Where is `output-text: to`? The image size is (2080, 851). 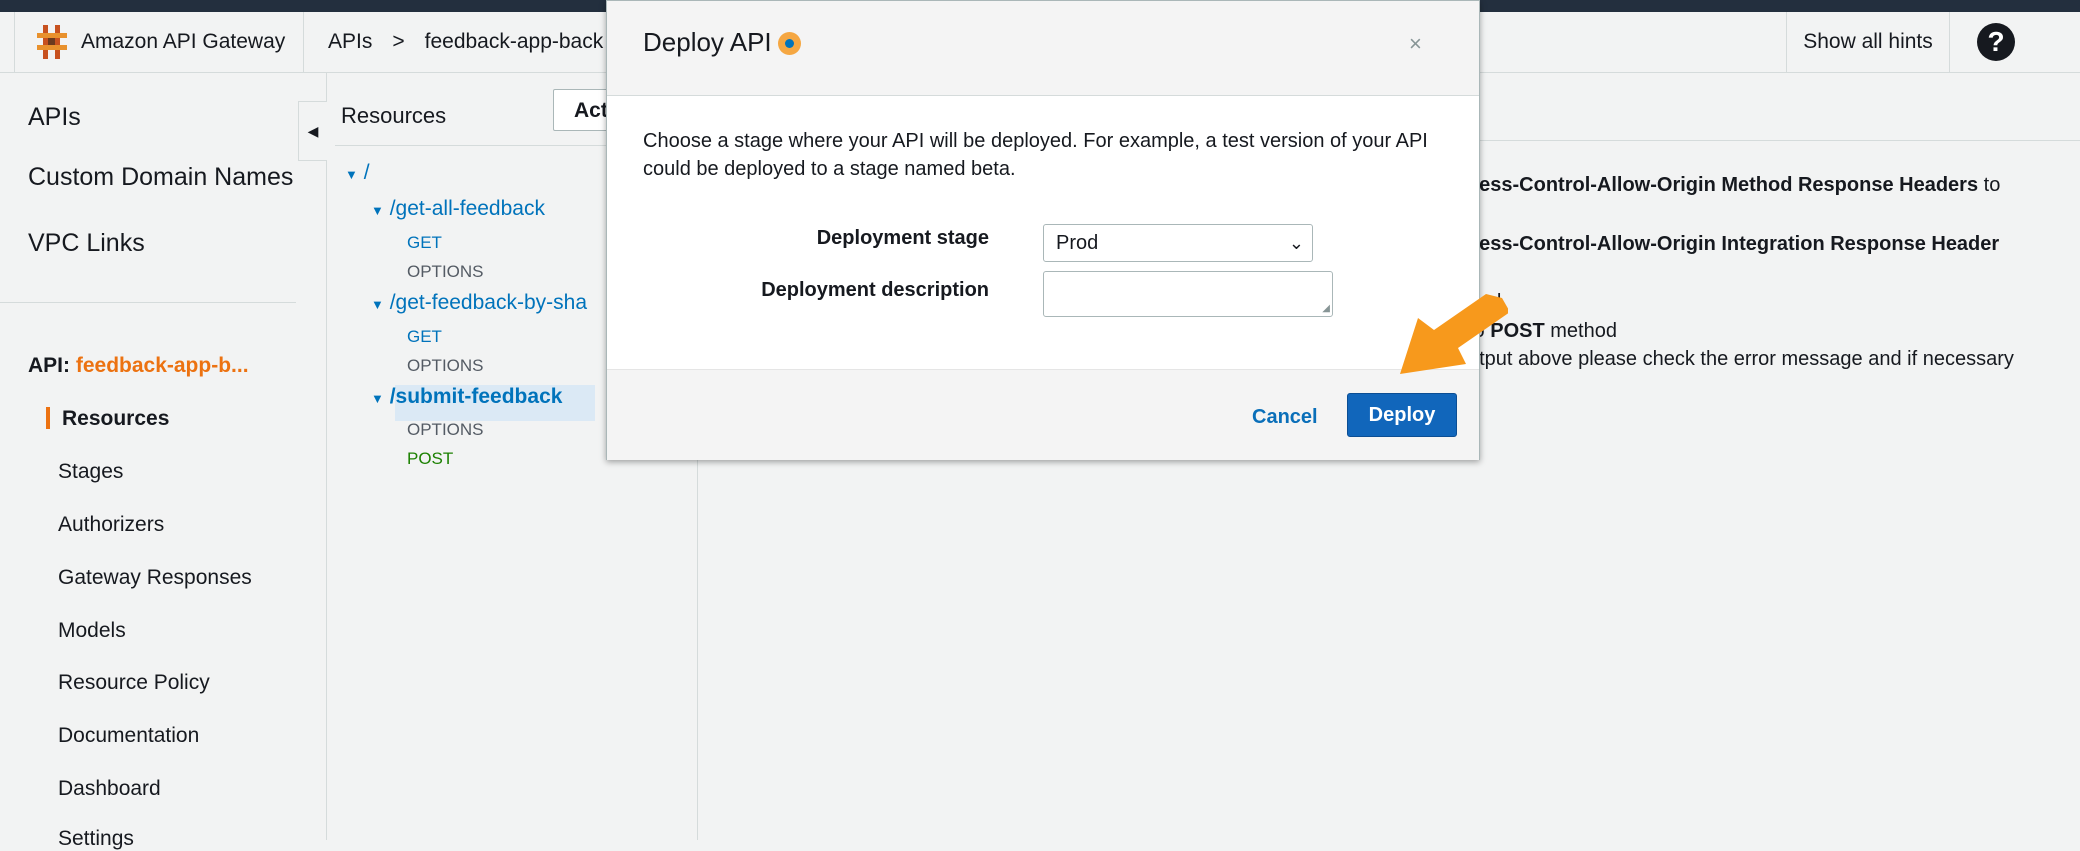 output-text: to is located at coordinates (1989, 185).